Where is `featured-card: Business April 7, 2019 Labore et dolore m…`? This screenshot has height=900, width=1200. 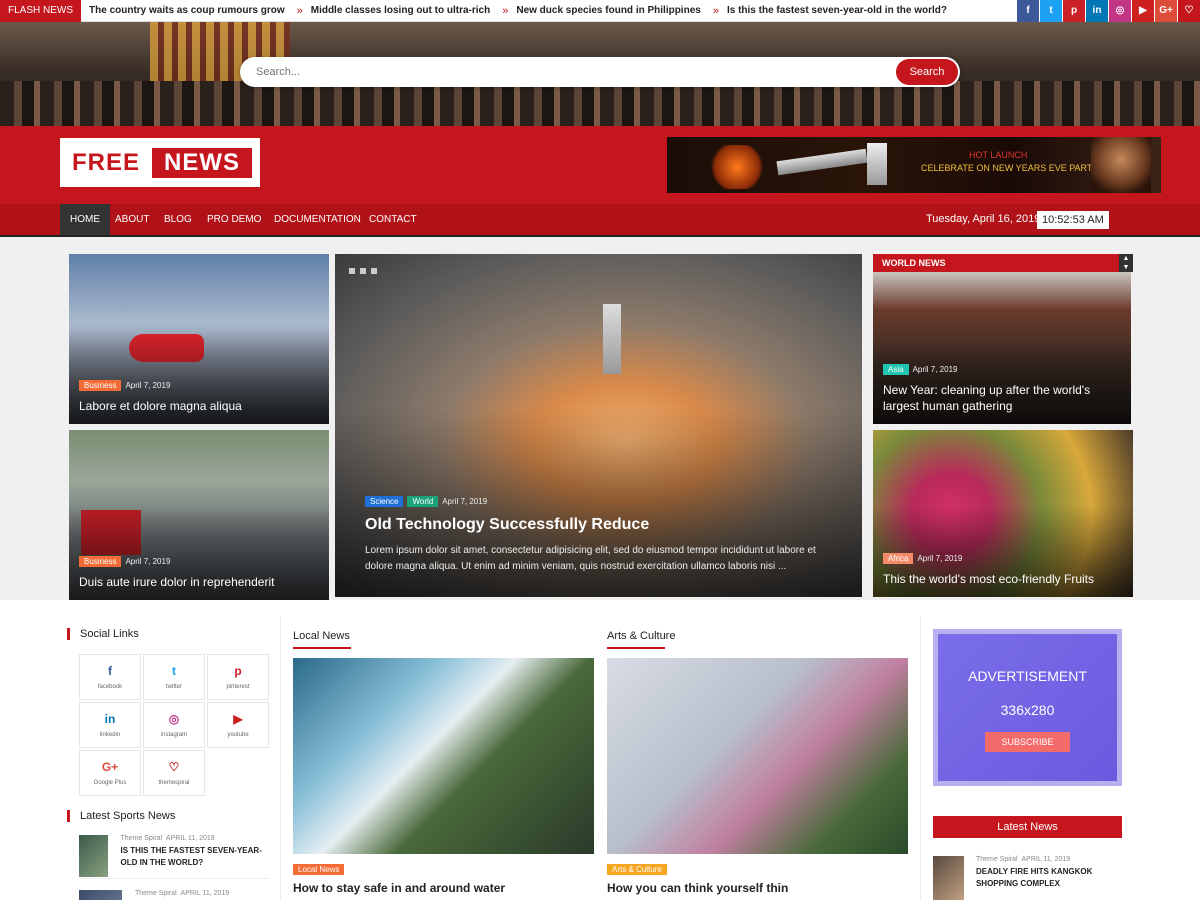 featured-card: Business April 7, 2019 Labore et dolore m… is located at coordinates (199, 339).